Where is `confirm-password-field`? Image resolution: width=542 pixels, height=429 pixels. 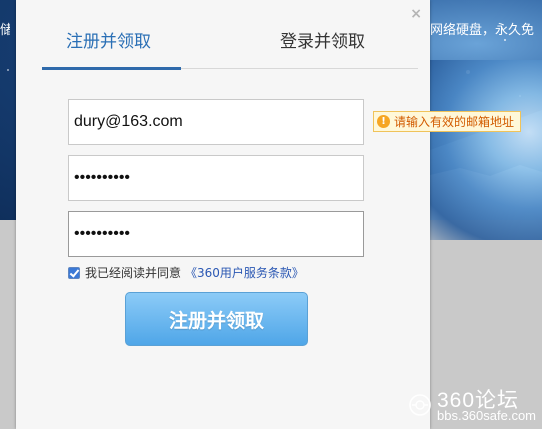
confirm-password-field is located at coordinates (216, 234).